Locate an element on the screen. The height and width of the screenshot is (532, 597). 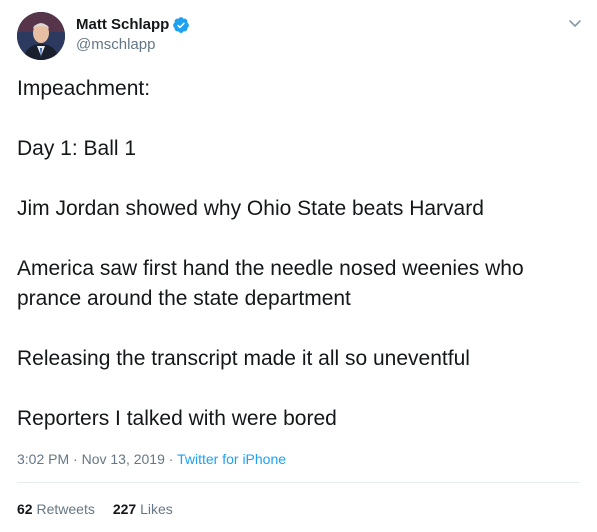
tweet-paragraph: Reporters I talked with were bored is located at coordinates (177, 418).